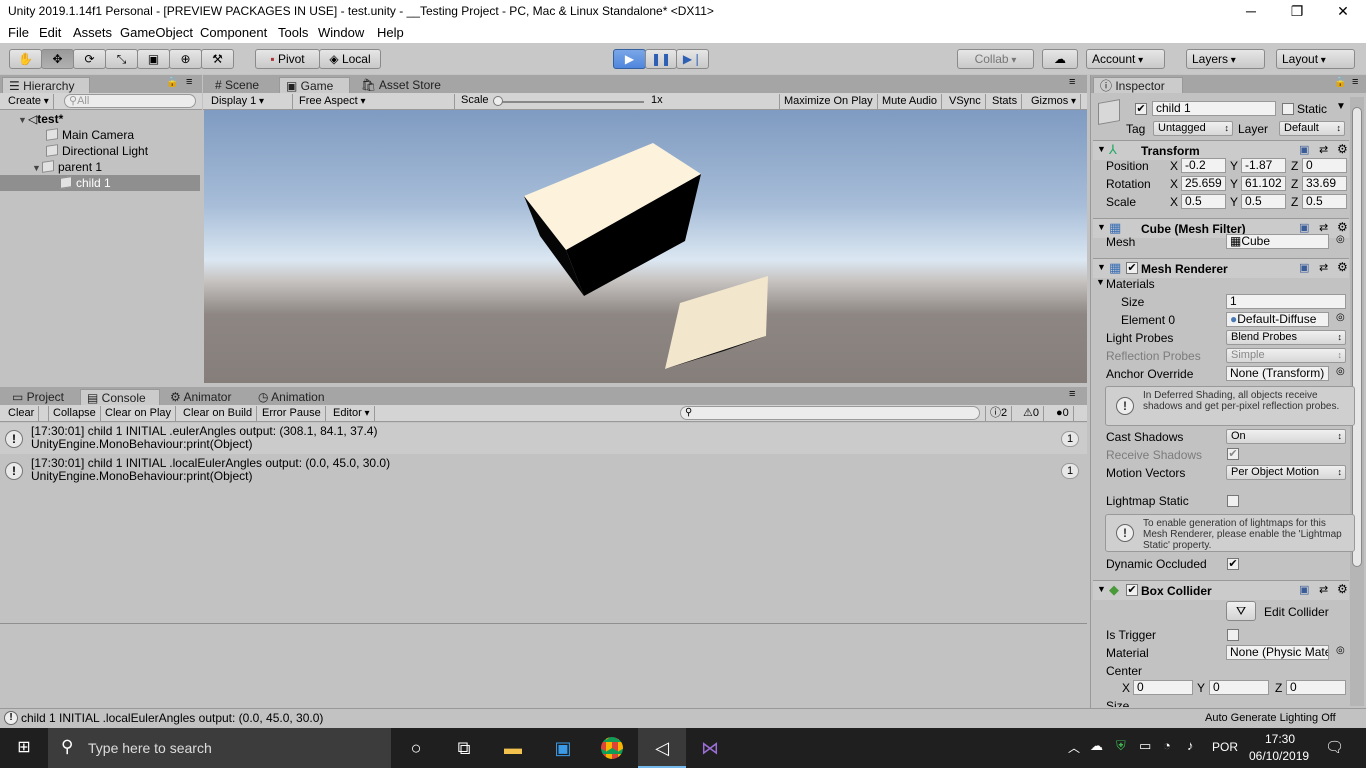 The image size is (1366, 768). I want to click on info-filter-toggle: ⓘ2, so click(999, 413).